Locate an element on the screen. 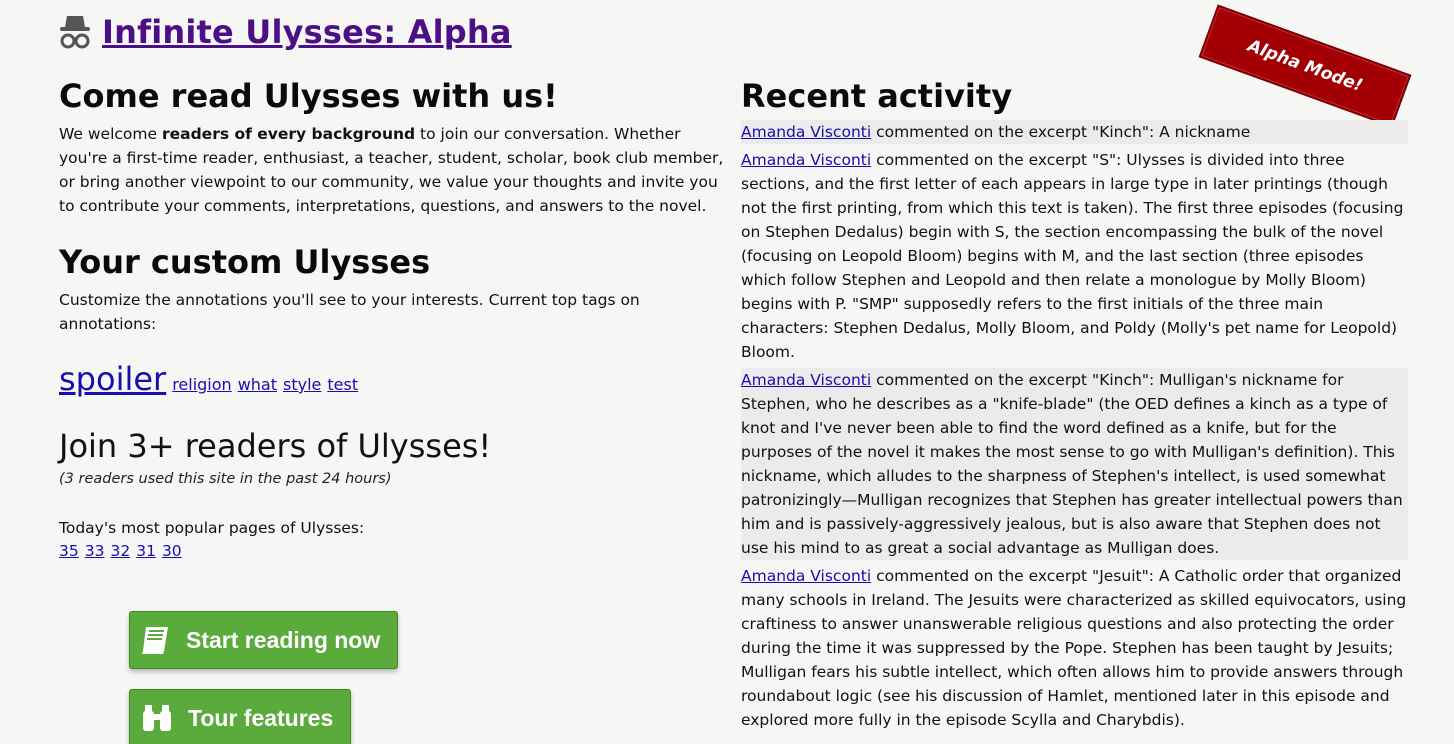 The height and width of the screenshot is (744, 1454). tag-link-religion: religion is located at coordinates (202, 384).